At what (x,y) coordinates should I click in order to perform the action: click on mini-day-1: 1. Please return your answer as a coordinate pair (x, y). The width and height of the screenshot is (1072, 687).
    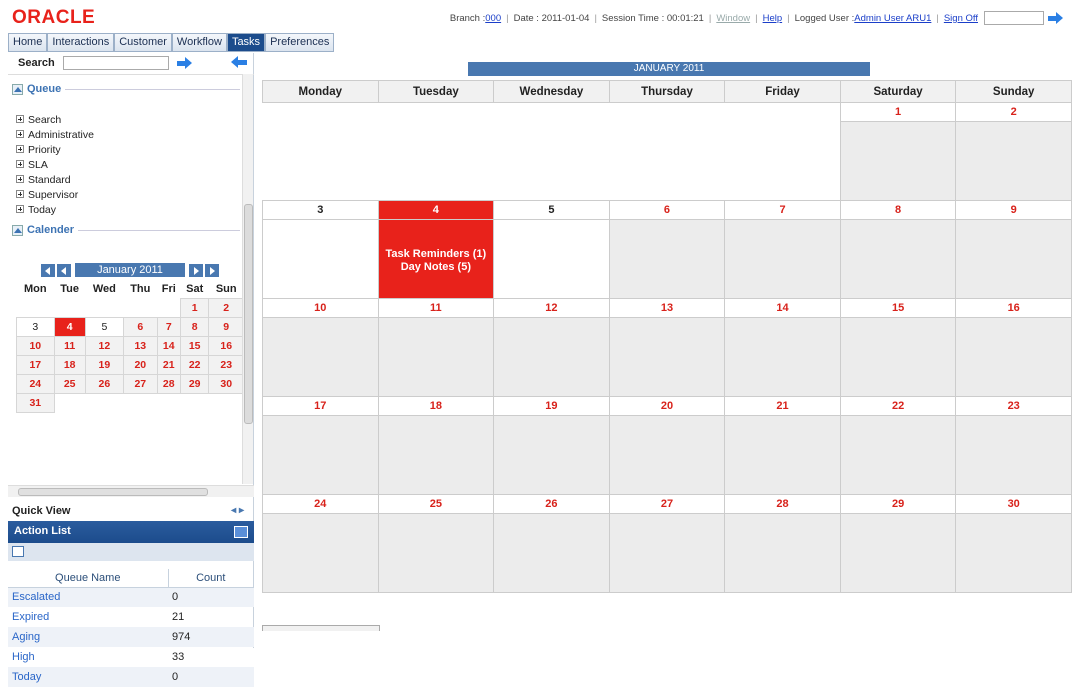
    Looking at the image, I should click on (194, 307).